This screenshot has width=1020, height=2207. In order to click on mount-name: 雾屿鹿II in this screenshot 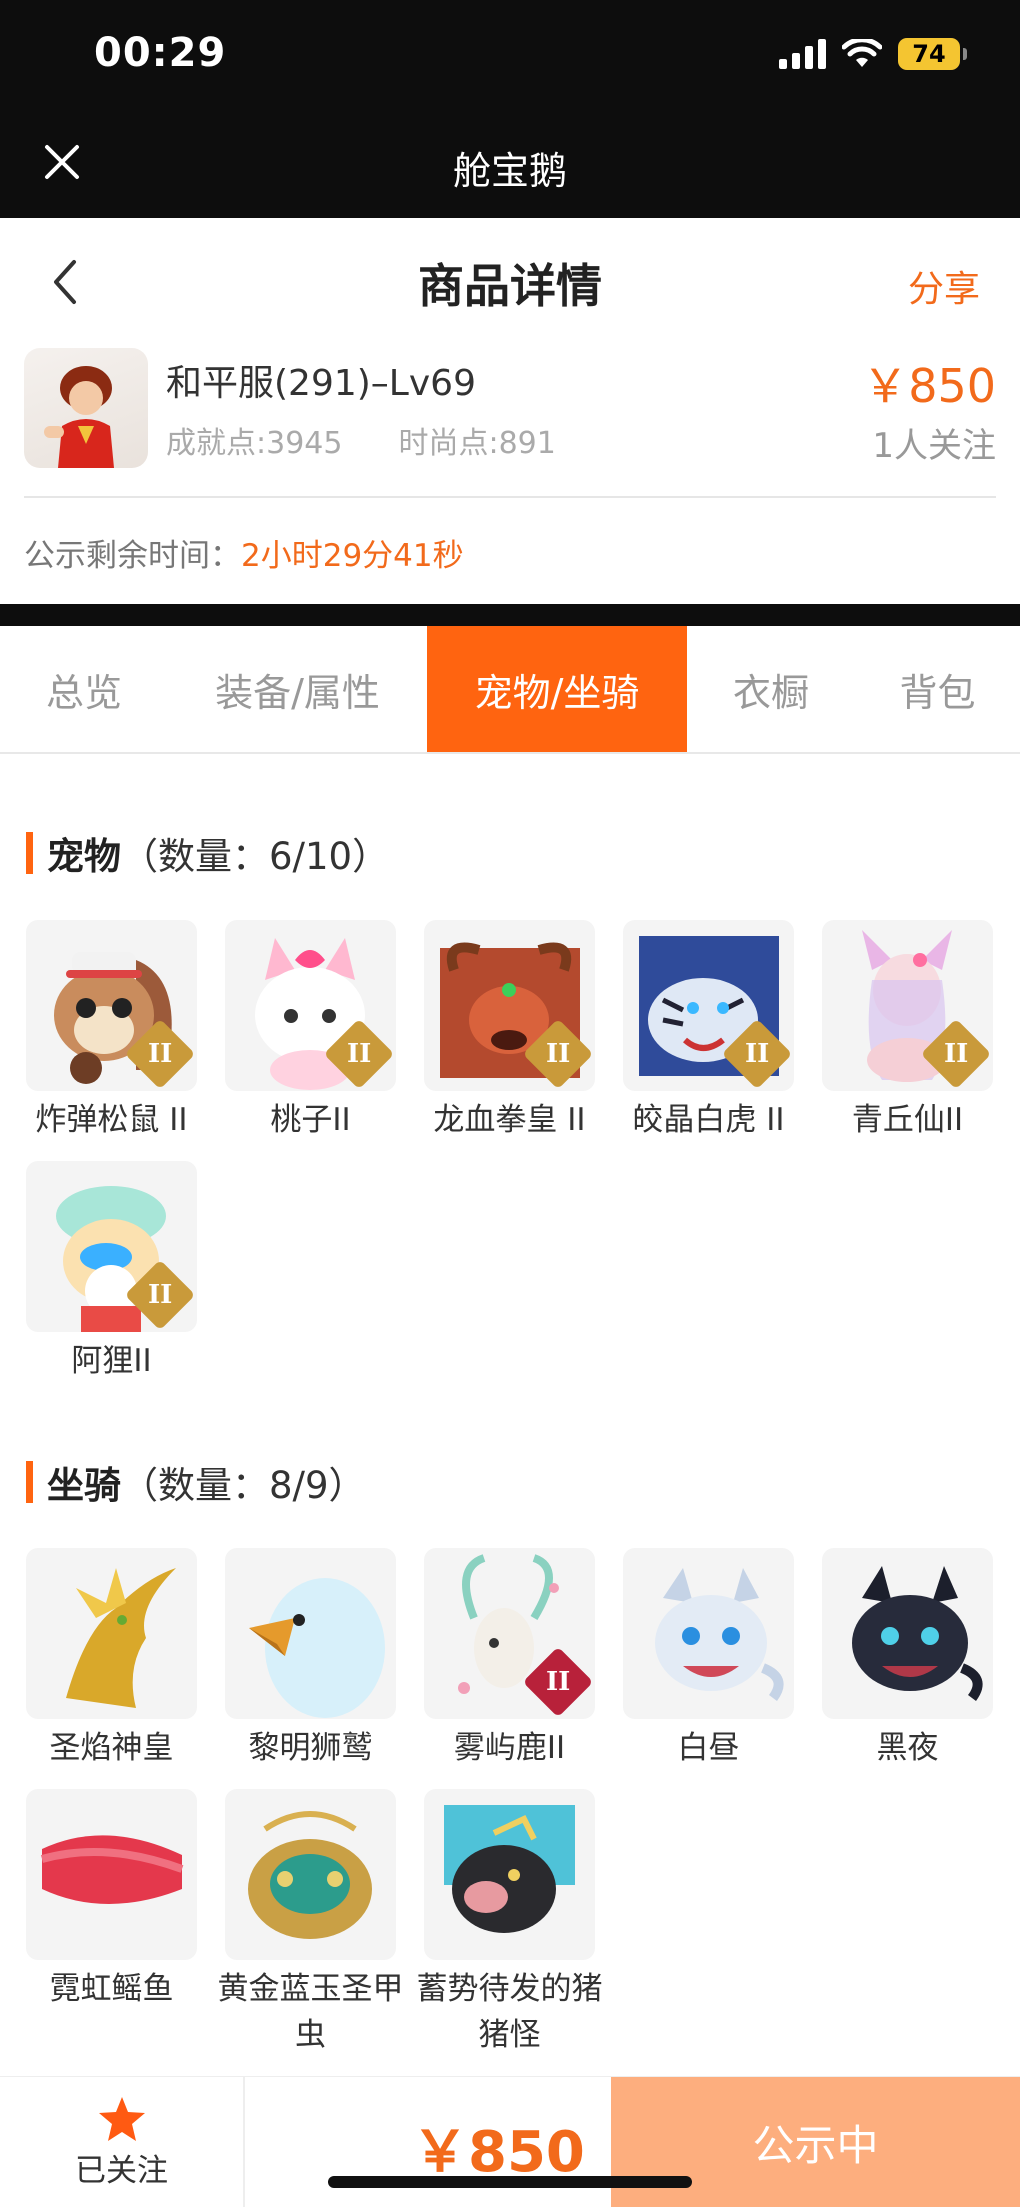, I will do `click(509, 1748)`.